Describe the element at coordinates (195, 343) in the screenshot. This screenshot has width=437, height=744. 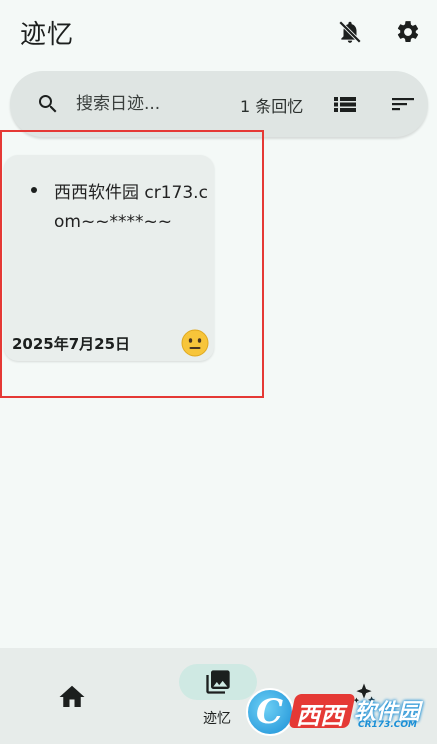
I see `neutral-face-icon` at that location.